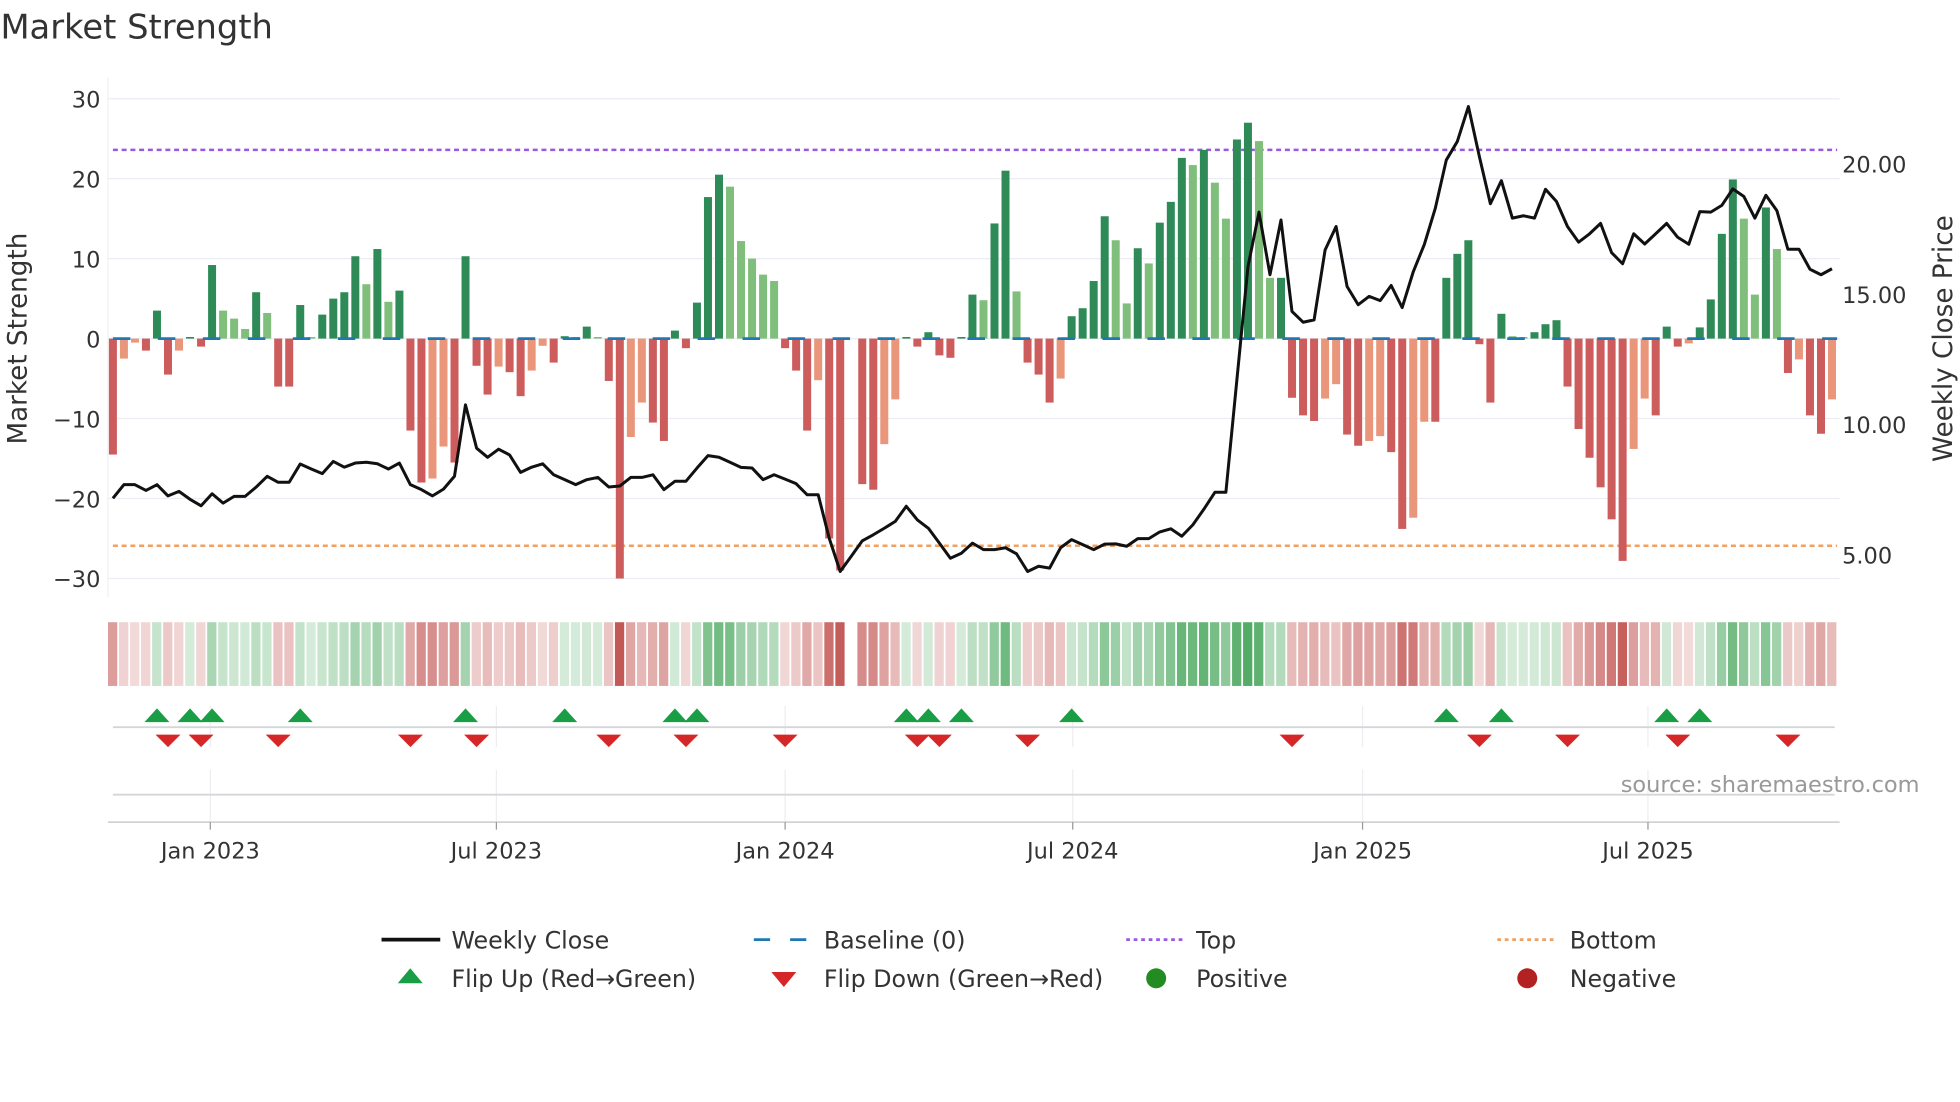 Image resolution: width=1960 pixels, height=1102 pixels. What do you see at coordinates (1215, 940) in the screenshot?
I see `legend-label: Top` at bounding box center [1215, 940].